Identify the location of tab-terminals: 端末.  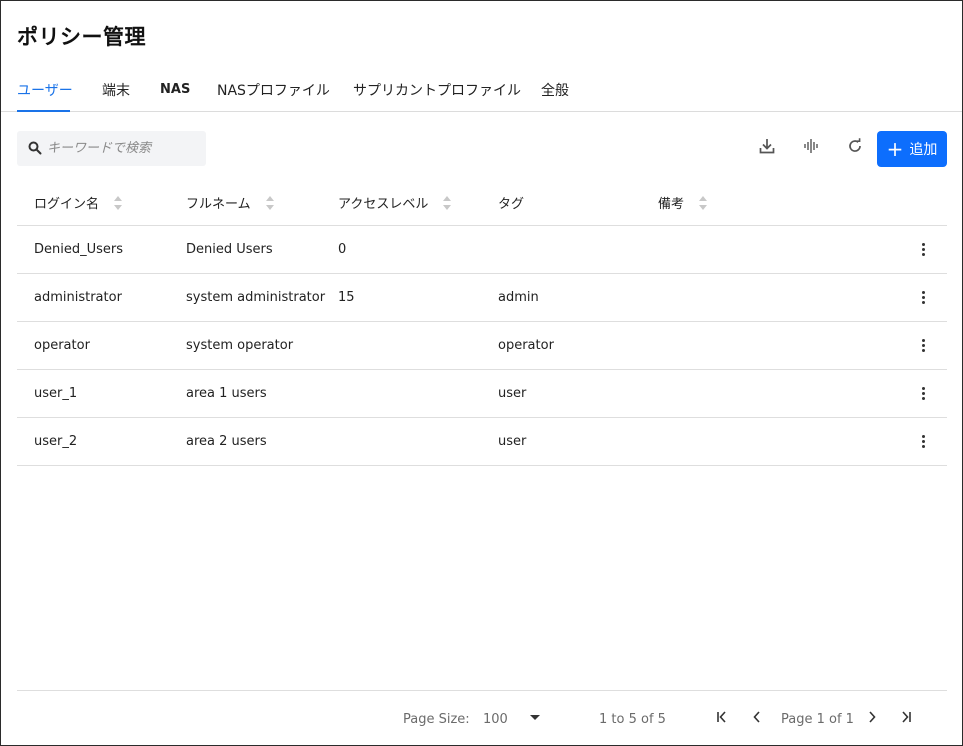
(116, 90).